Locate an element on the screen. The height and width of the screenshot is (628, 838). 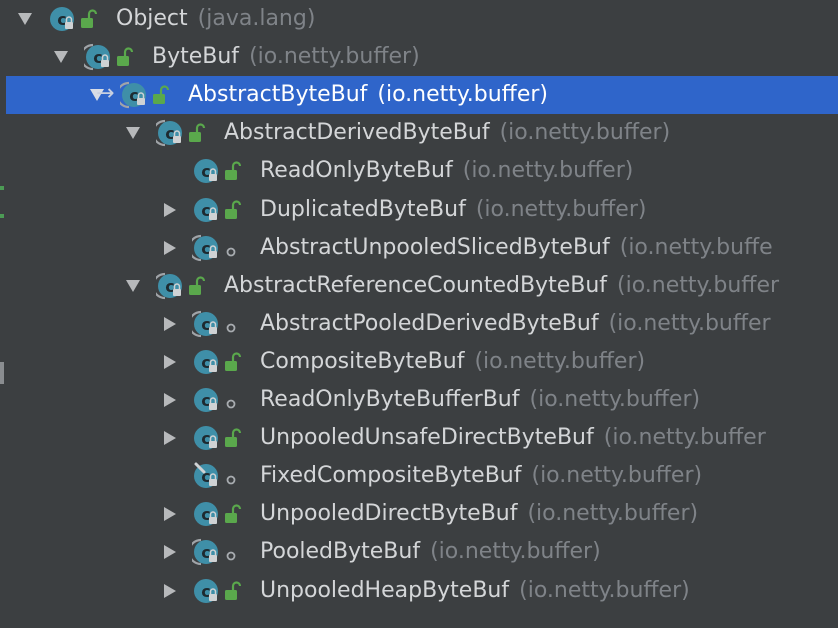
class-name: UnpooledDirectByteBuf is located at coordinates (389, 514).